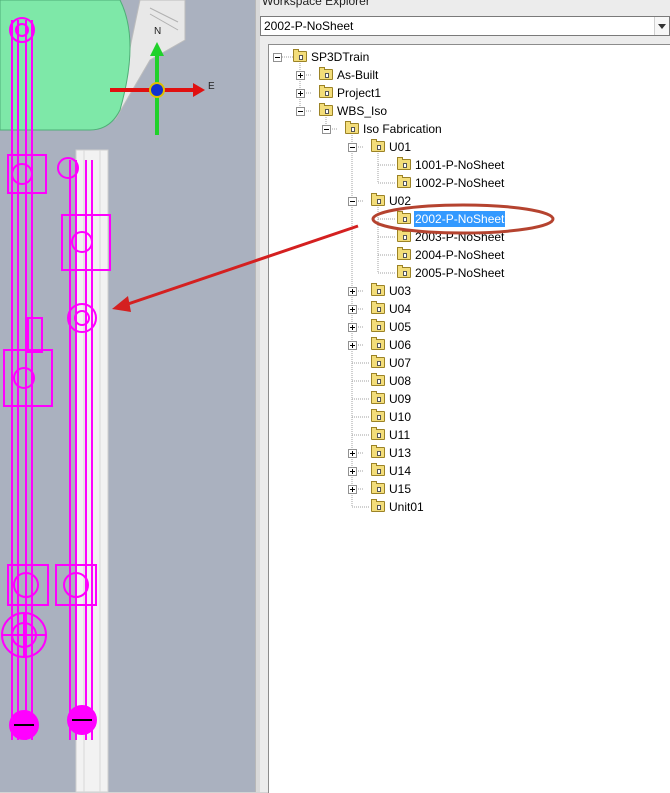 This screenshot has height=793, width=670. Describe the element at coordinates (400, 147) in the screenshot. I see `tree-node-label: U01` at that location.